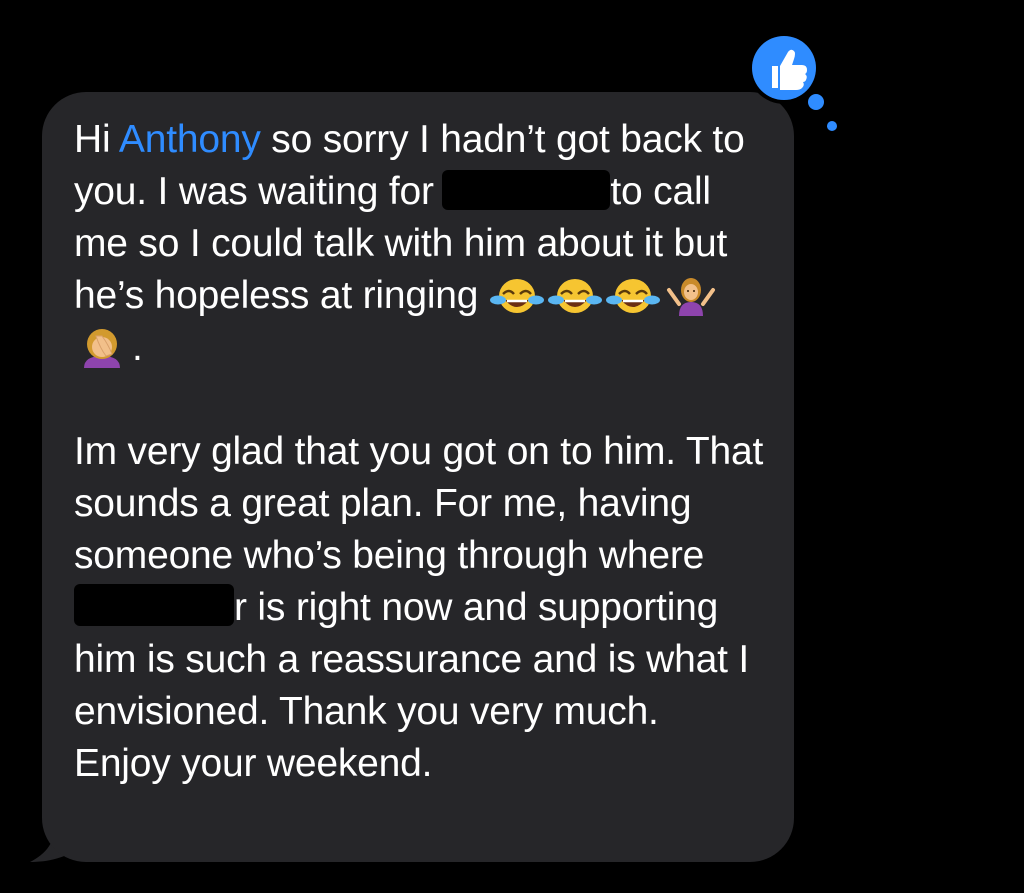  What do you see at coordinates (137, 347) in the screenshot?
I see `end-punctuation: .` at bounding box center [137, 347].